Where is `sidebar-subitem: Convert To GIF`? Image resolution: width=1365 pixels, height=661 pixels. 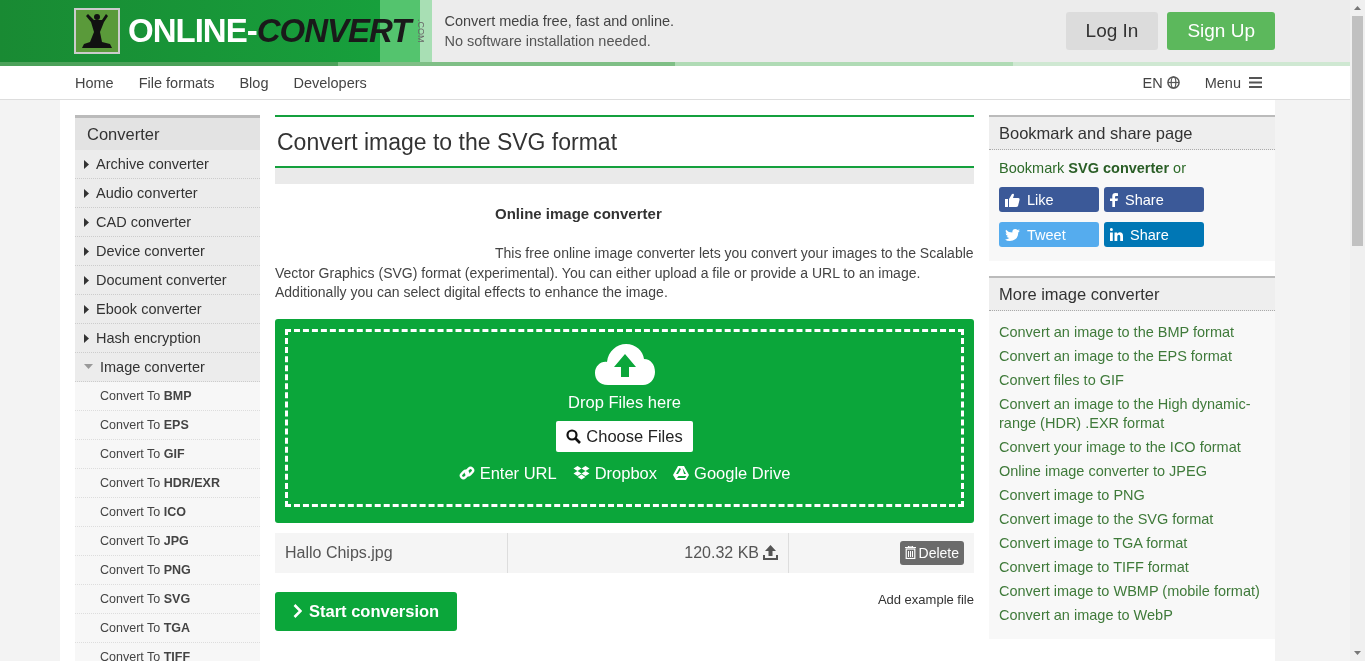 sidebar-subitem: Convert To GIF is located at coordinates (167, 454).